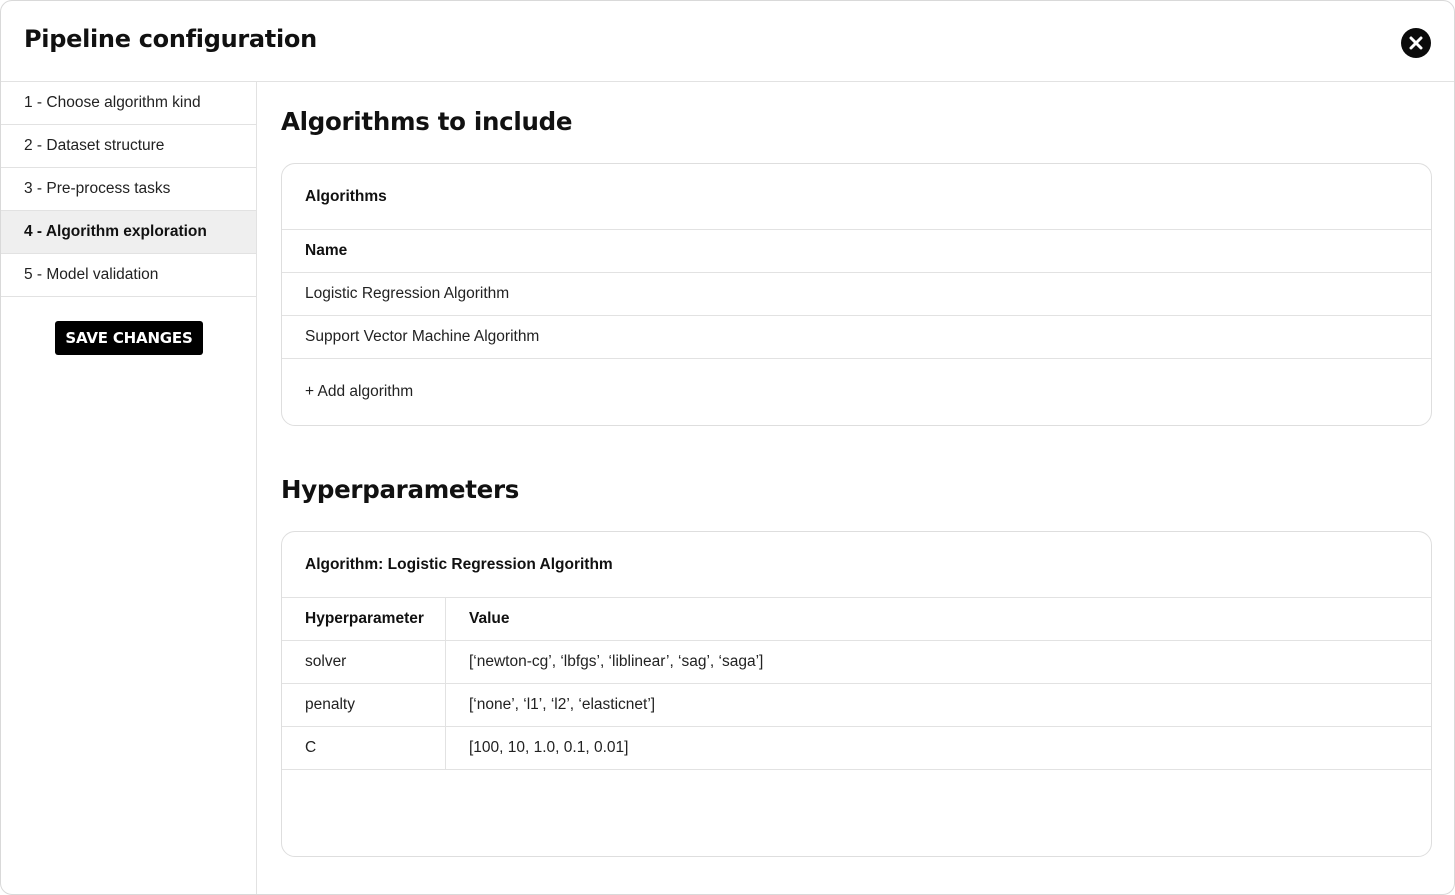  Describe the element at coordinates (364, 705) in the screenshot. I see `hyperparameter-name: penalty` at that location.